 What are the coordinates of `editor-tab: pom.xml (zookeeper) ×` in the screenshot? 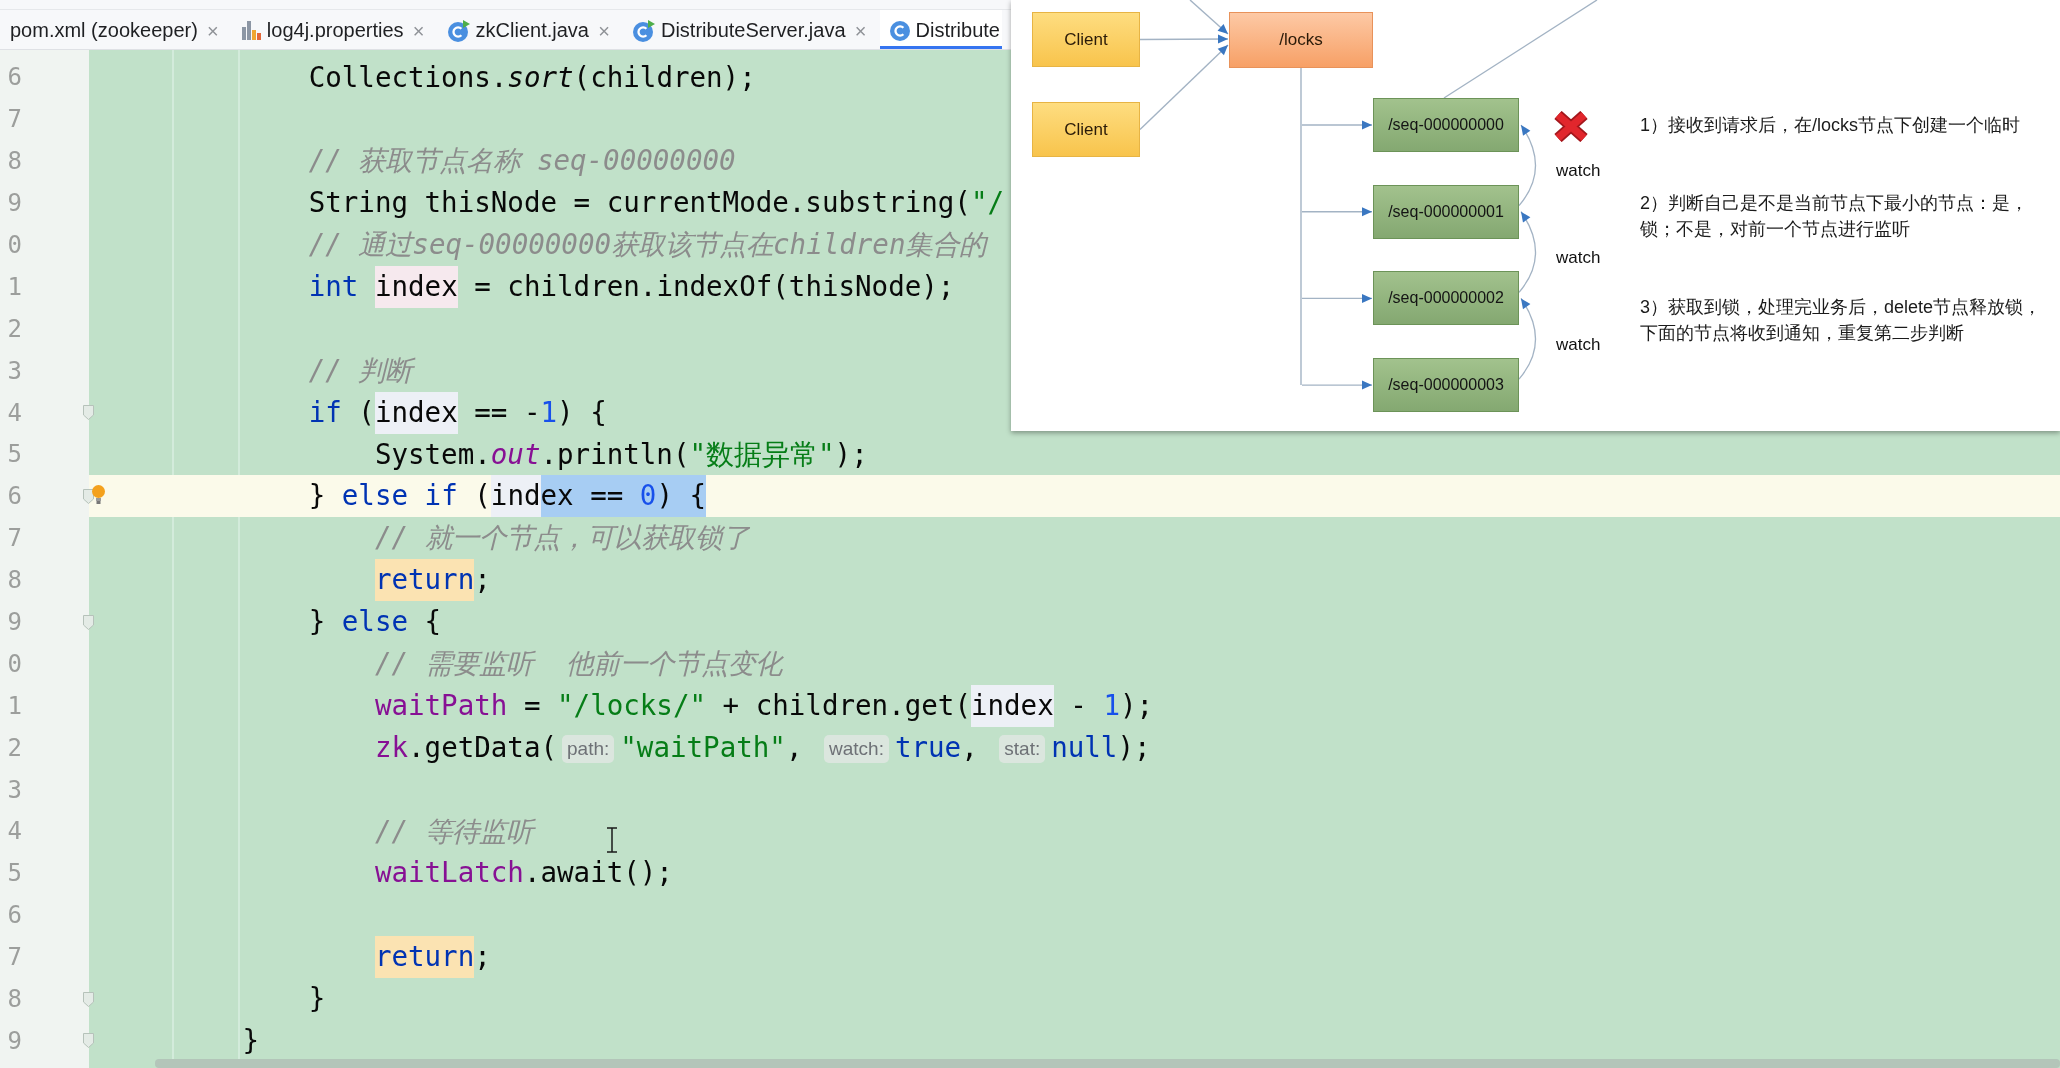 It's located at (116, 29).